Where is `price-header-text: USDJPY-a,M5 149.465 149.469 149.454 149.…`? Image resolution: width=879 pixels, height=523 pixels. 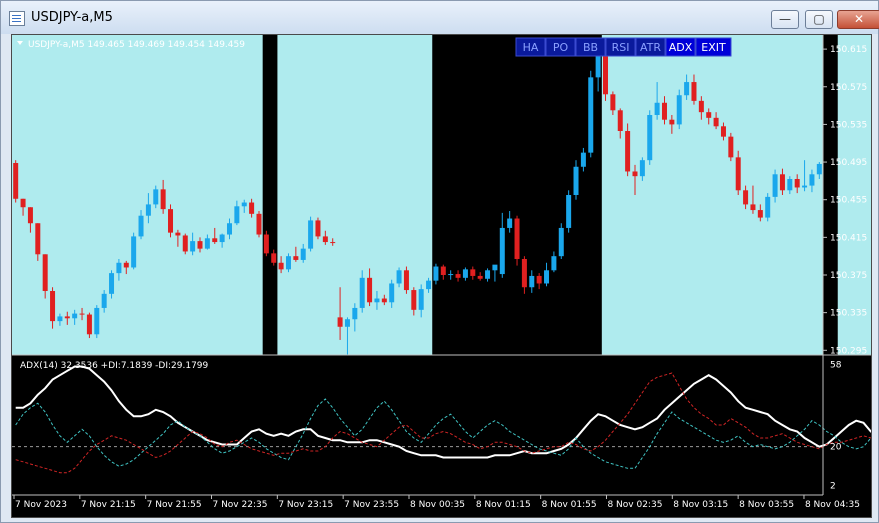
price-header-text: USDJPY-a,M5 149.465 149.469 149.454 149.… is located at coordinates (136, 45).